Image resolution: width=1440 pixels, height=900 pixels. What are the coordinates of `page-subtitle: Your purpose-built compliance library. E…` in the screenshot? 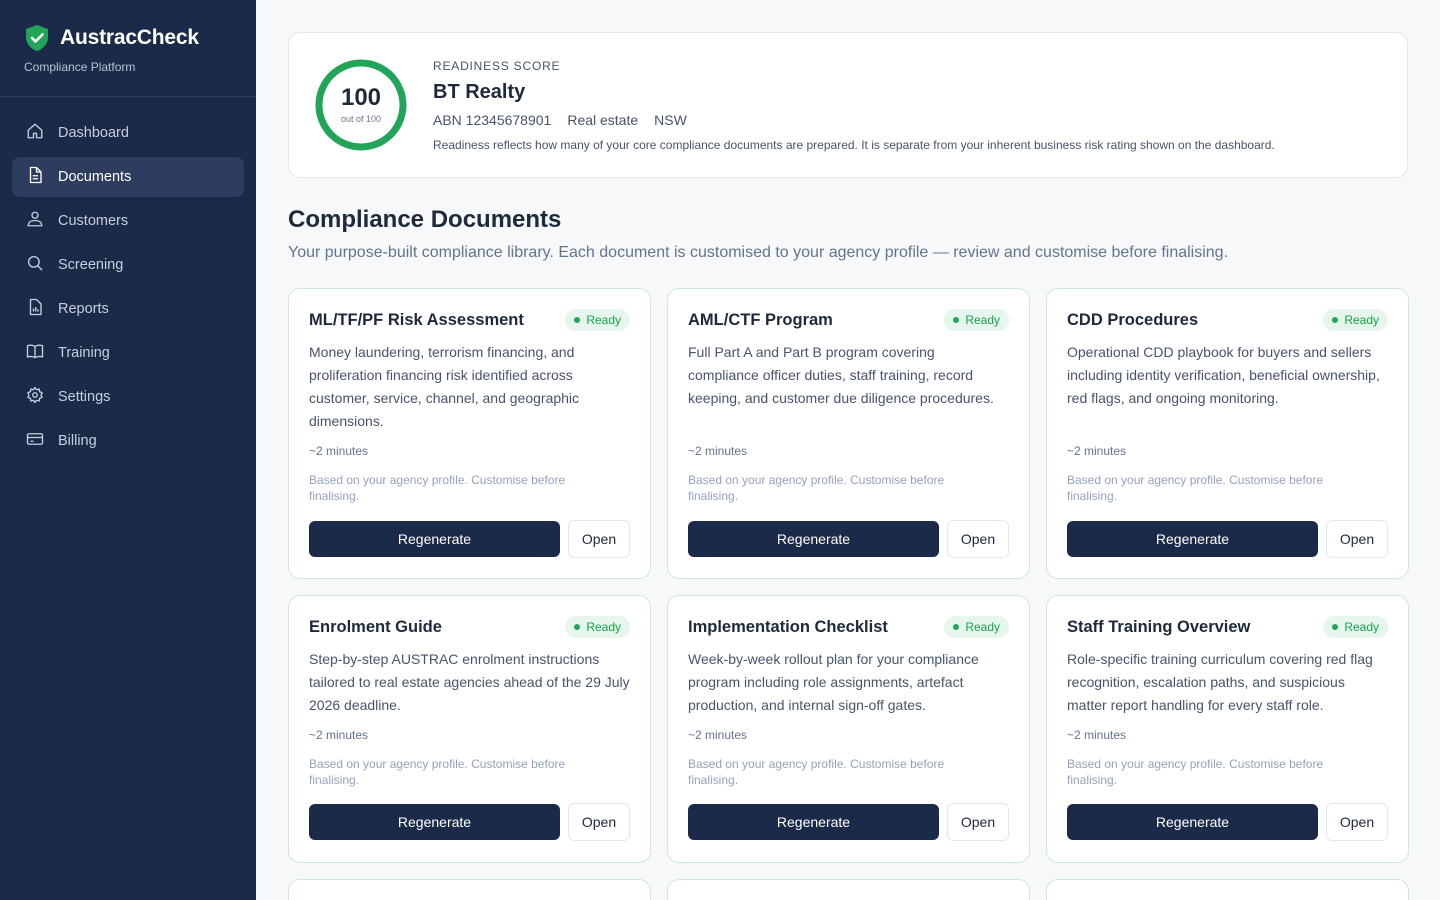 It's located at (758, 252).